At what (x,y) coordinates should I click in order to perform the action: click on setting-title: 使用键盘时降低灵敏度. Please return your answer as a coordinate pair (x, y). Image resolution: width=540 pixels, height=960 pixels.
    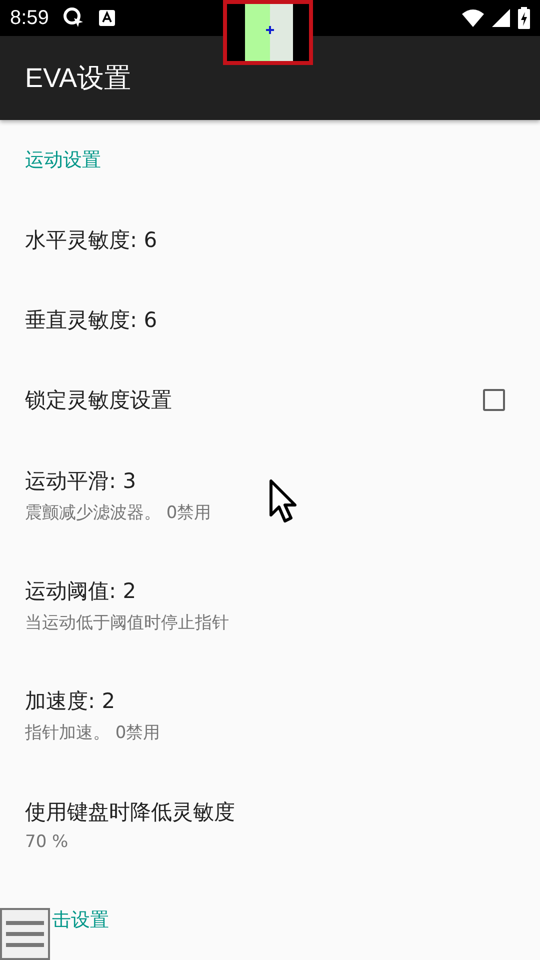
    Looking at the image, I should click on (130, 812).